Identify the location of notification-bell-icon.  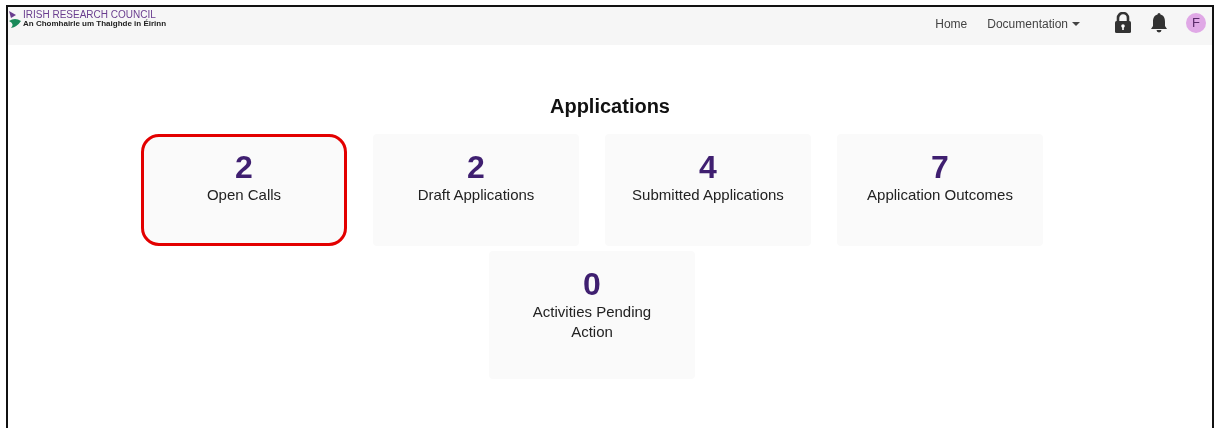
(1159, 22).